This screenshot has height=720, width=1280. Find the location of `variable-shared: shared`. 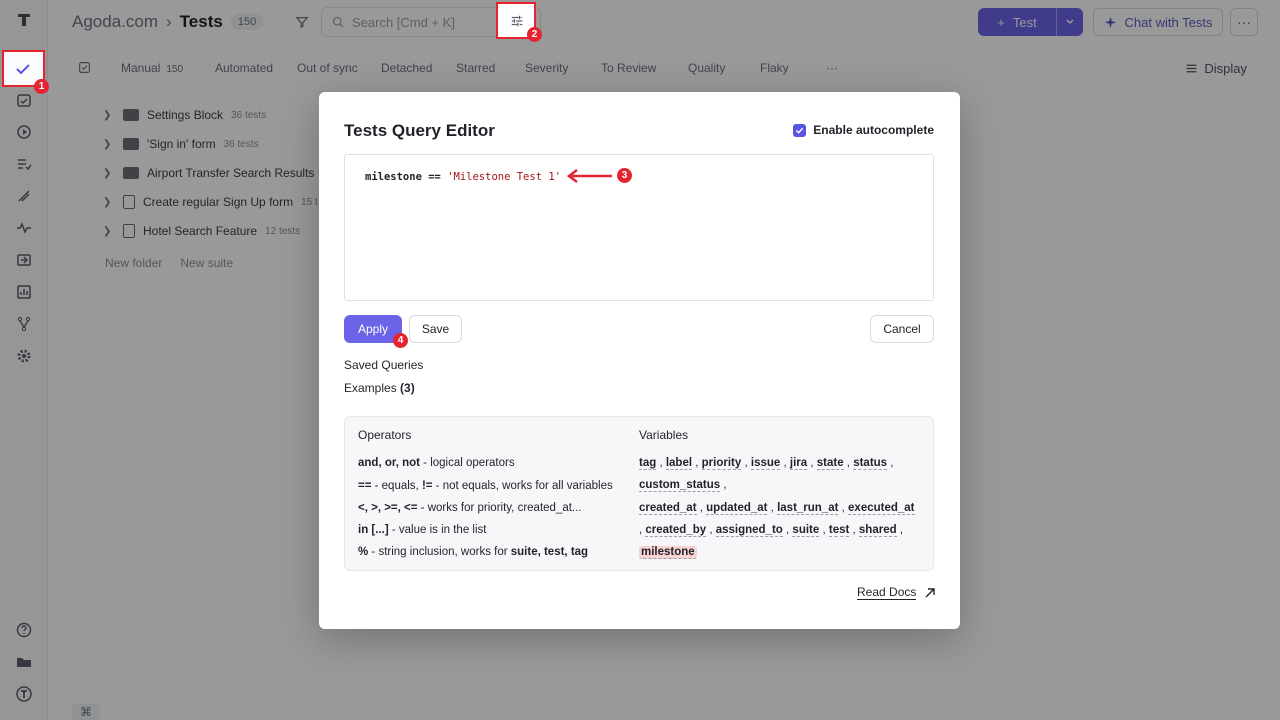

variable-shared: shared is located at coordinates (877, 530).